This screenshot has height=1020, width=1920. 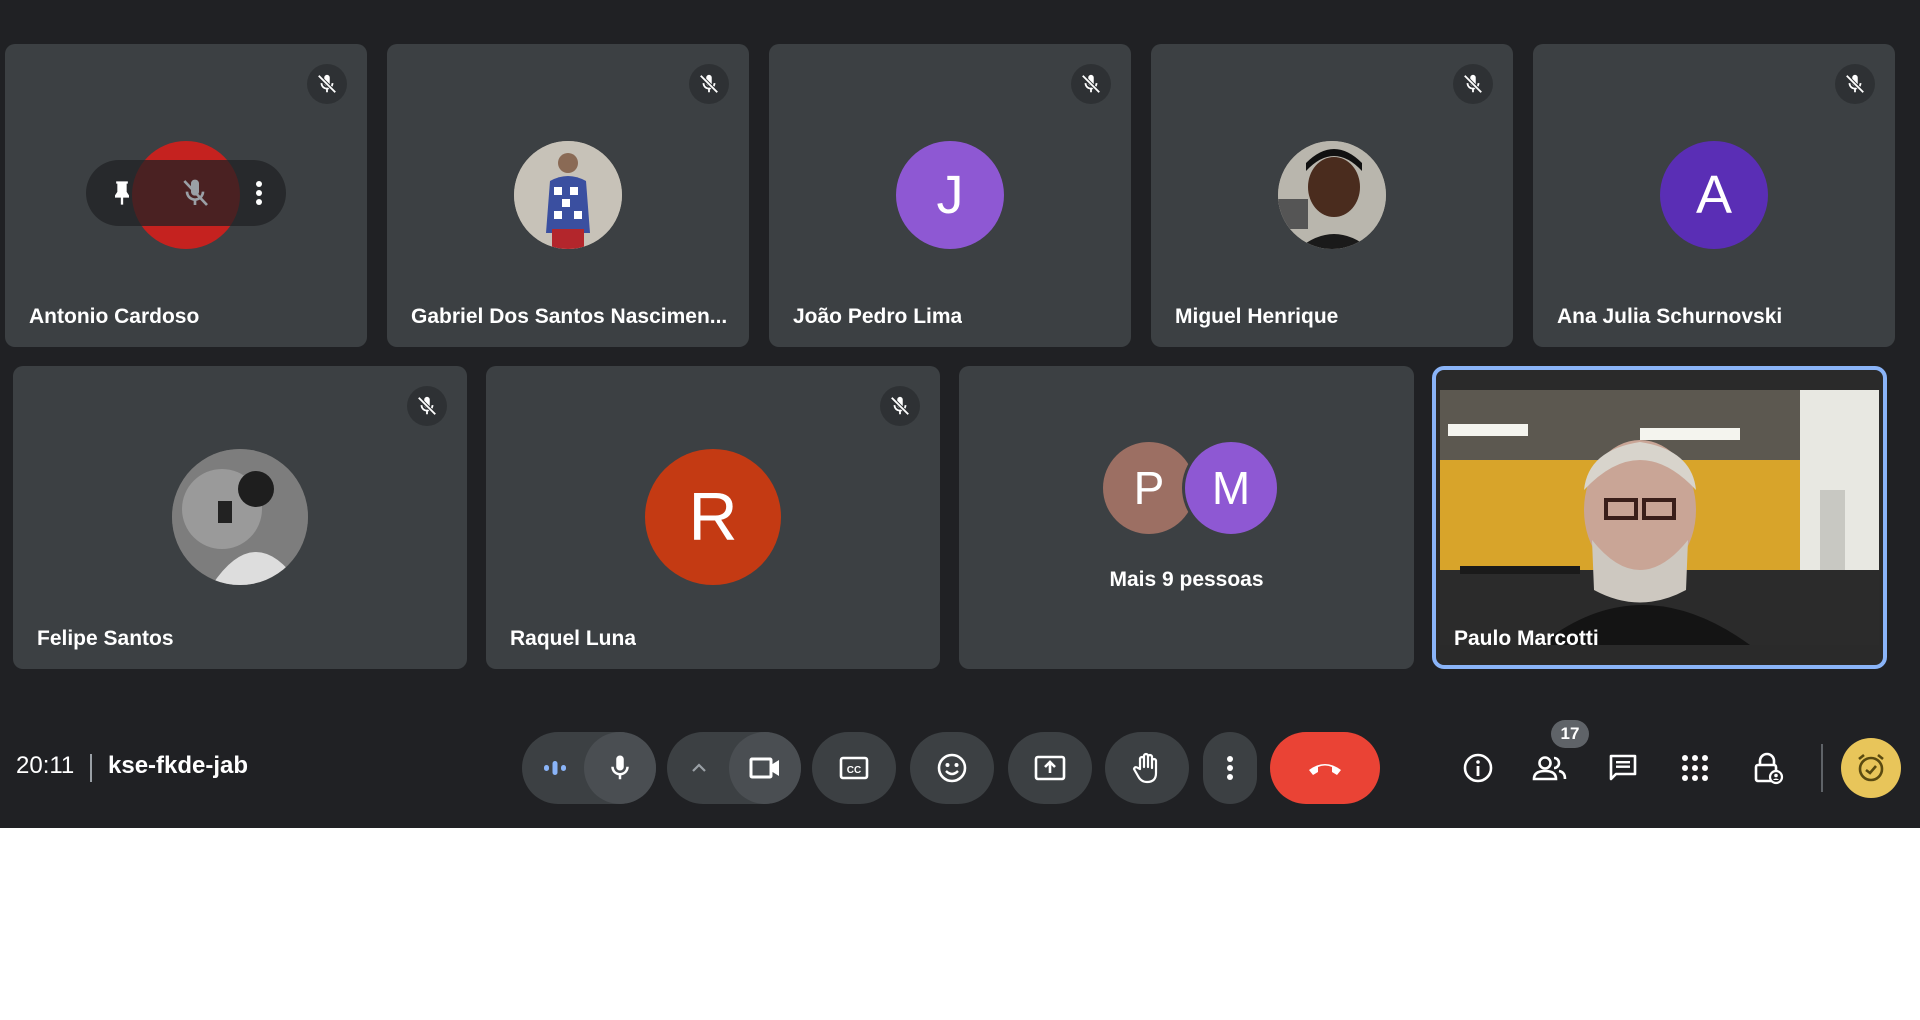 I want to click on people-button, so click(x=1550, y=768).